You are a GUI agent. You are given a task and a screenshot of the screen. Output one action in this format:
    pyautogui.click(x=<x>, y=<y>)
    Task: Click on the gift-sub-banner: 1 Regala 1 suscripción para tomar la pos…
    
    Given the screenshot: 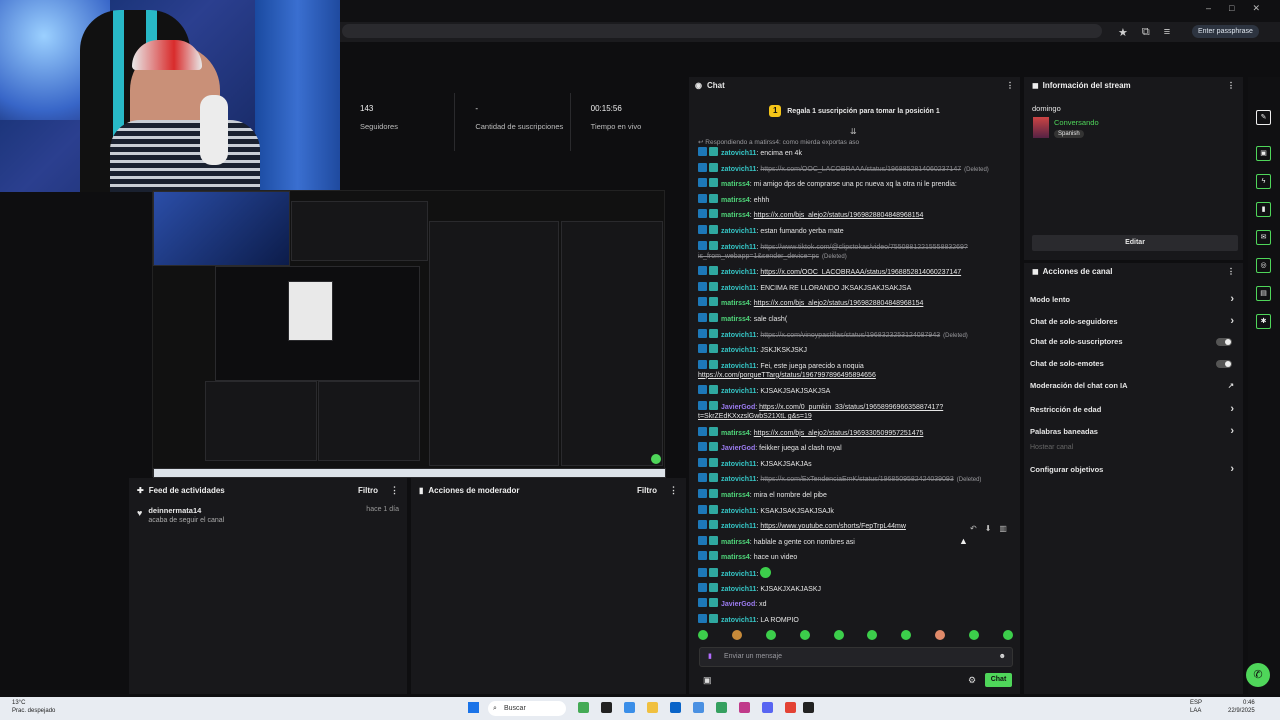 What is the action you would take?
    pyautogui.click(x=854, y=111)
    